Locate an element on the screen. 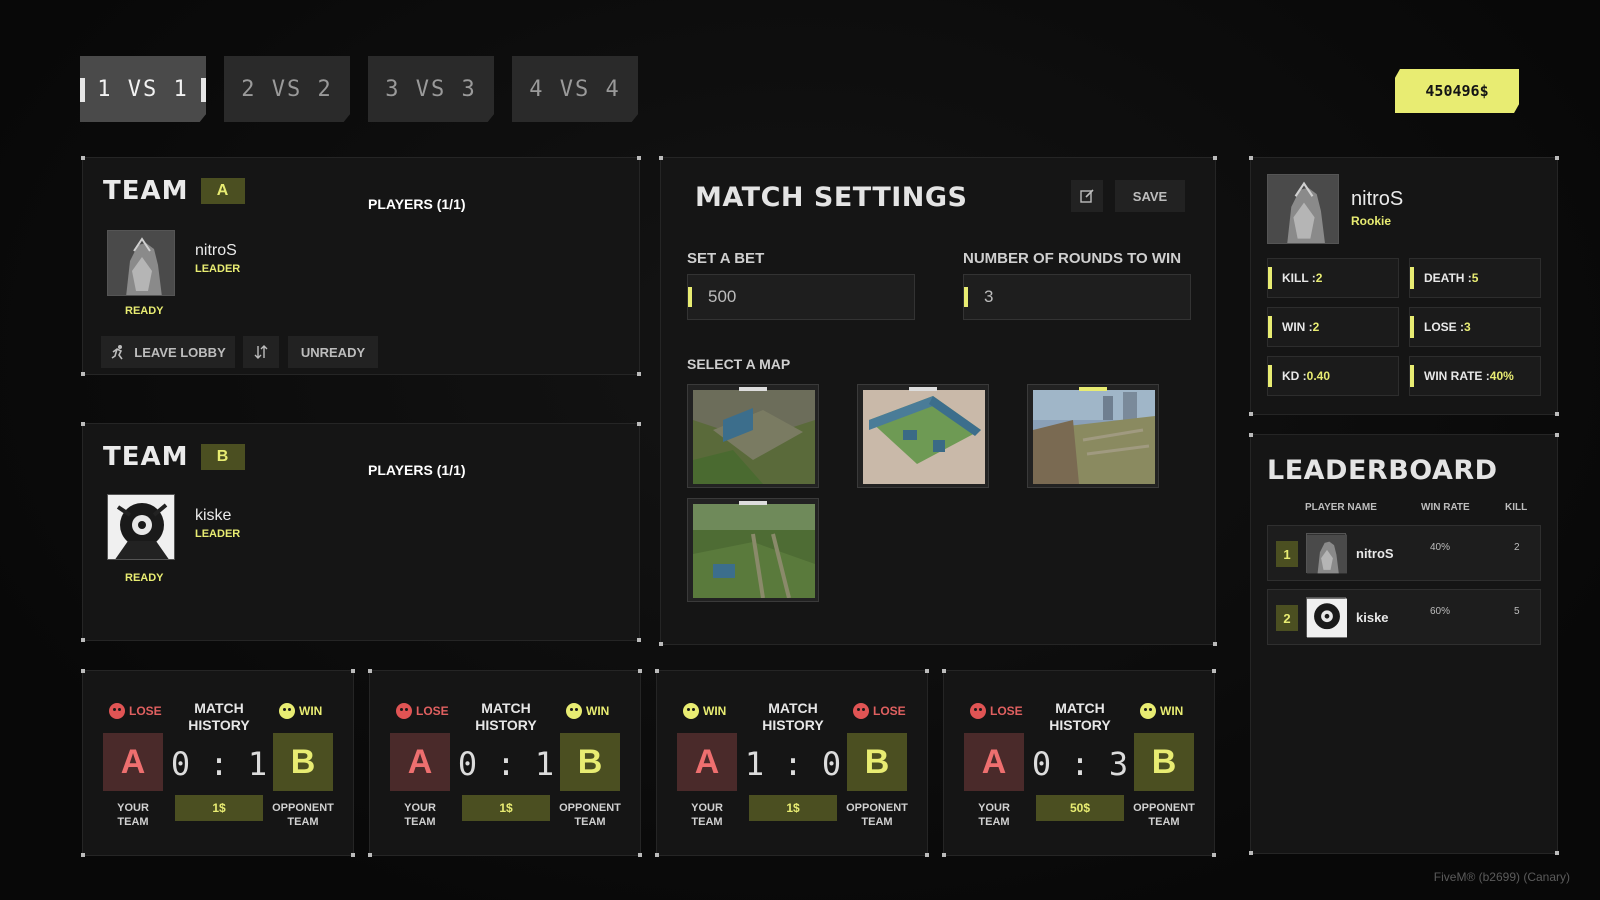 The height and width of the screenshot is (900, 1600). leaderboard-win-rate: 40% is located at coordinates (1440, 547).